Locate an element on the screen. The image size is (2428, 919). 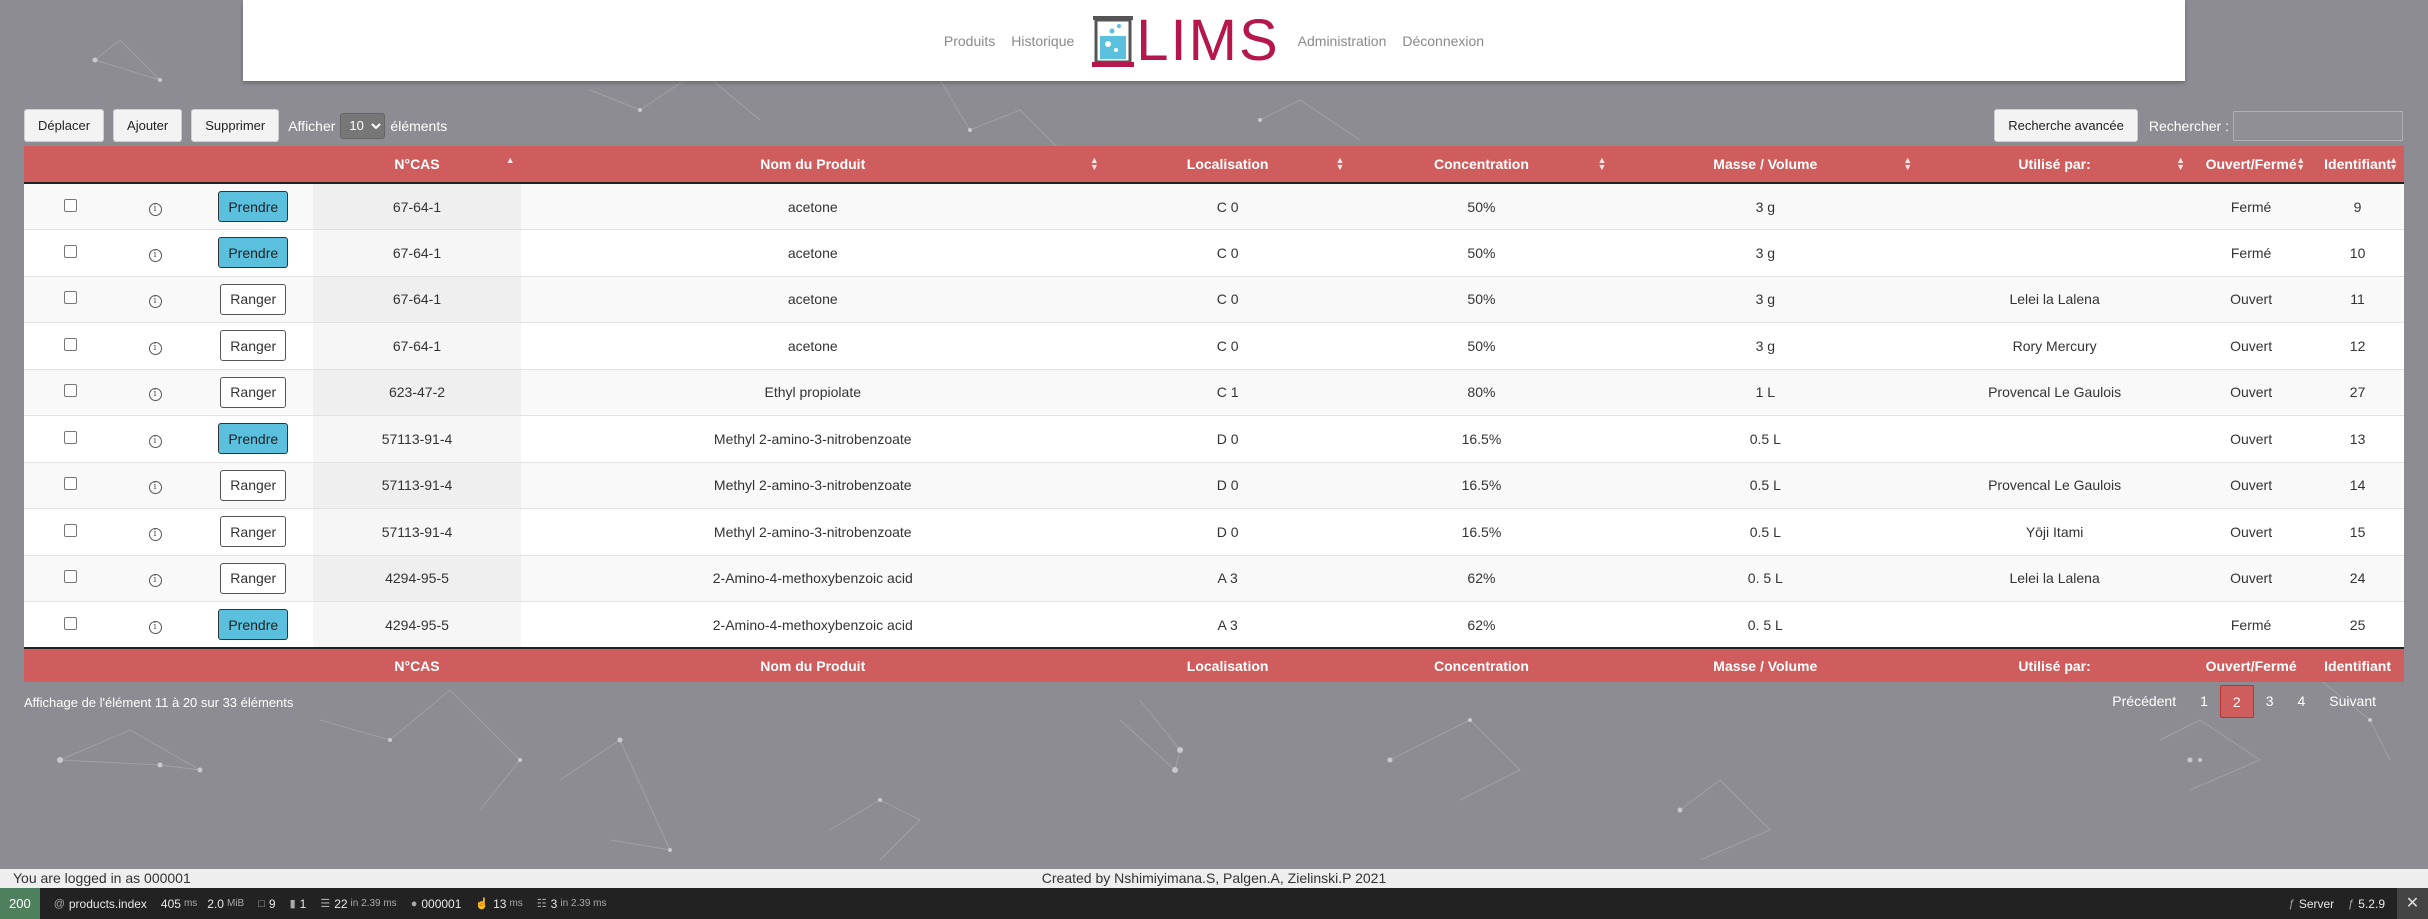
col-header-concentration: Concentration ▲ ▼ is located at coordinates (1481, 165).